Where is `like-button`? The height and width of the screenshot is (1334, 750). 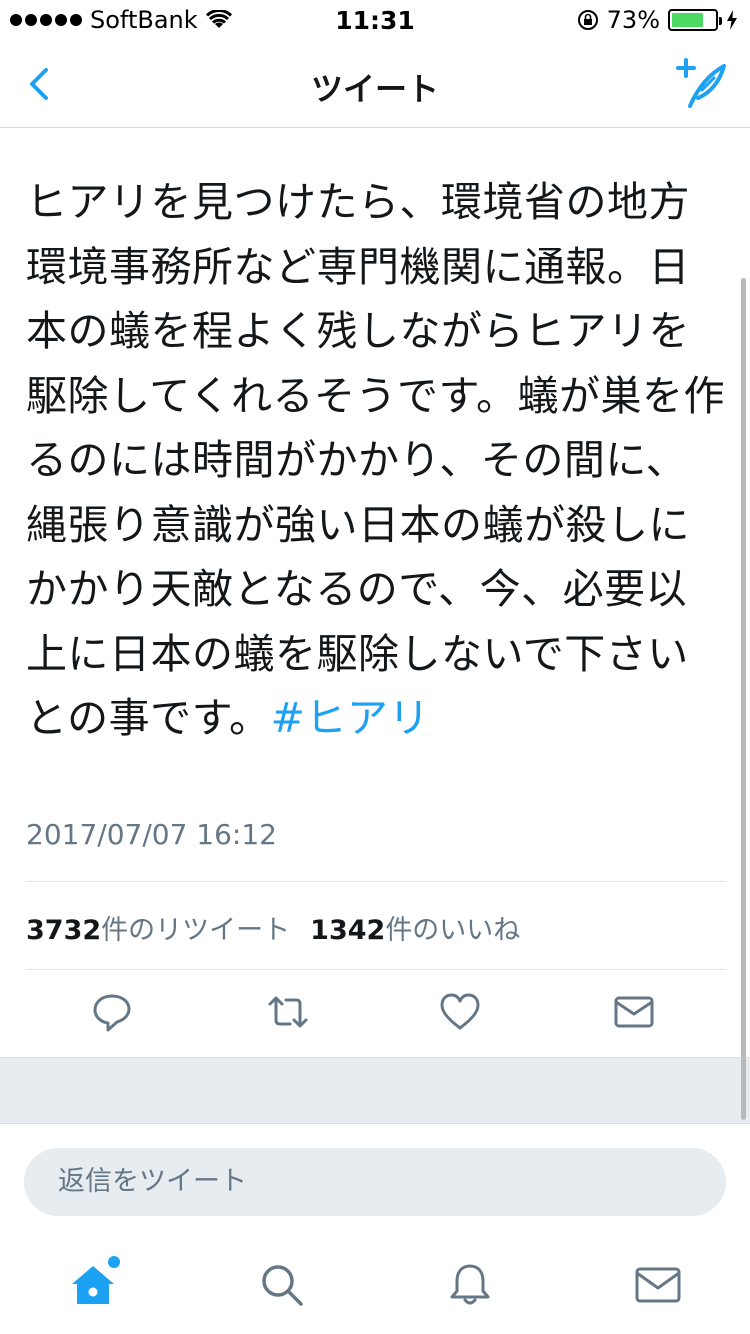
like-button is located at coordinates (460, 1012).